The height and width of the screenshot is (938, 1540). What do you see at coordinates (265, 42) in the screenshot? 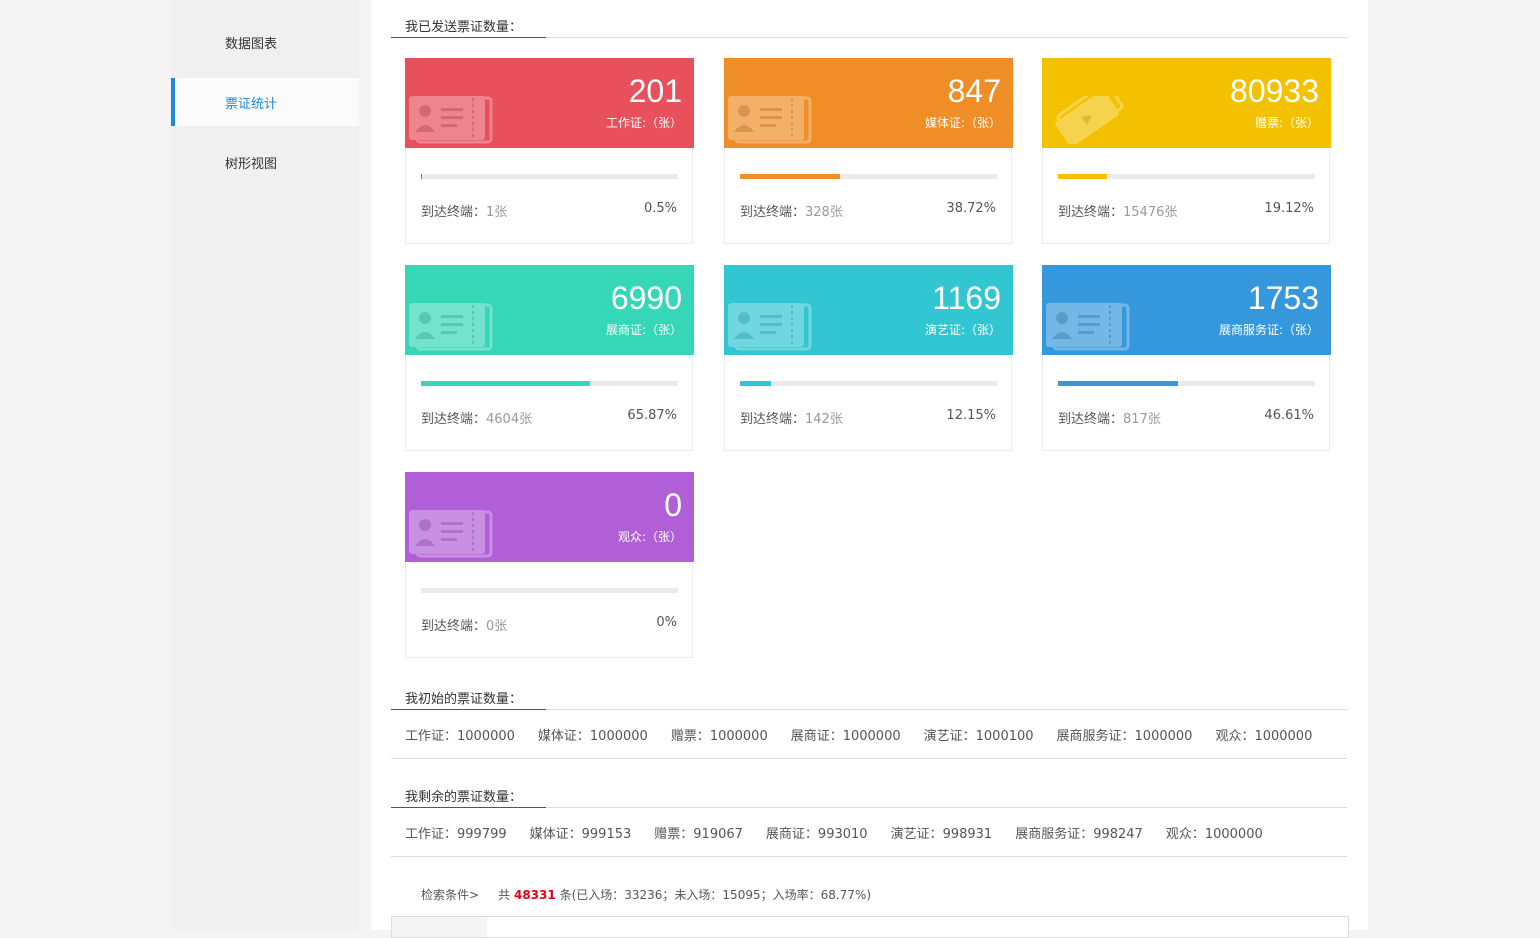
I see `sidebar-item-data-charts: 数据图表` at bounding box center [265, 42].